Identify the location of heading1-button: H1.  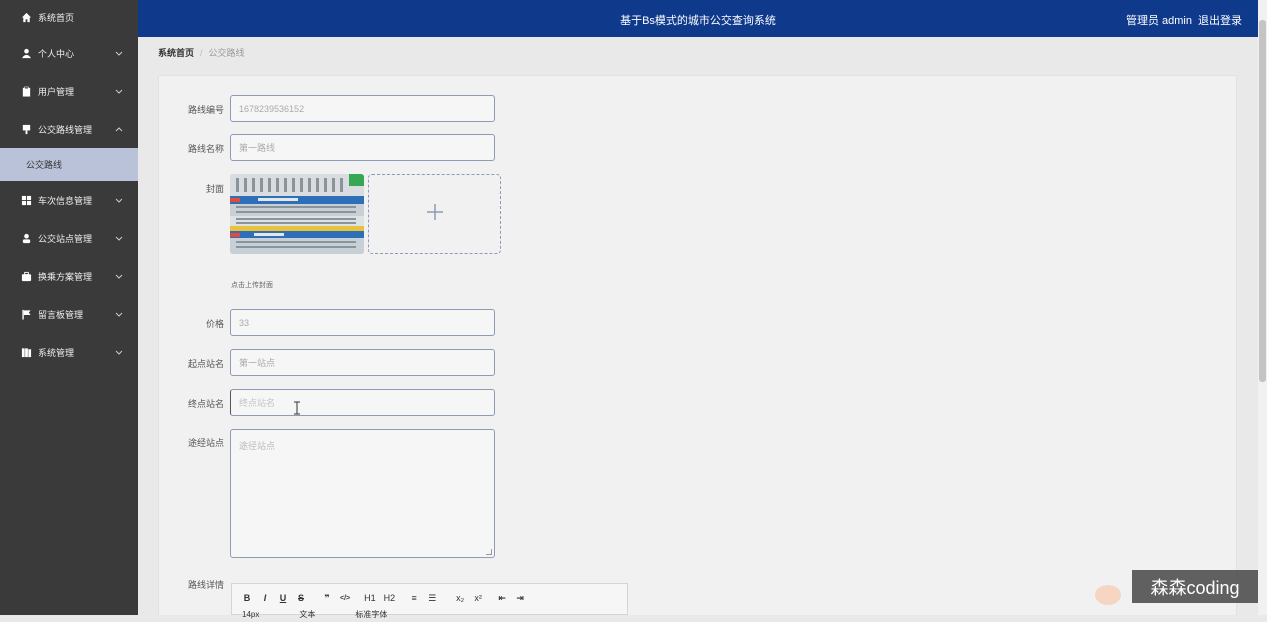
(370, 598).